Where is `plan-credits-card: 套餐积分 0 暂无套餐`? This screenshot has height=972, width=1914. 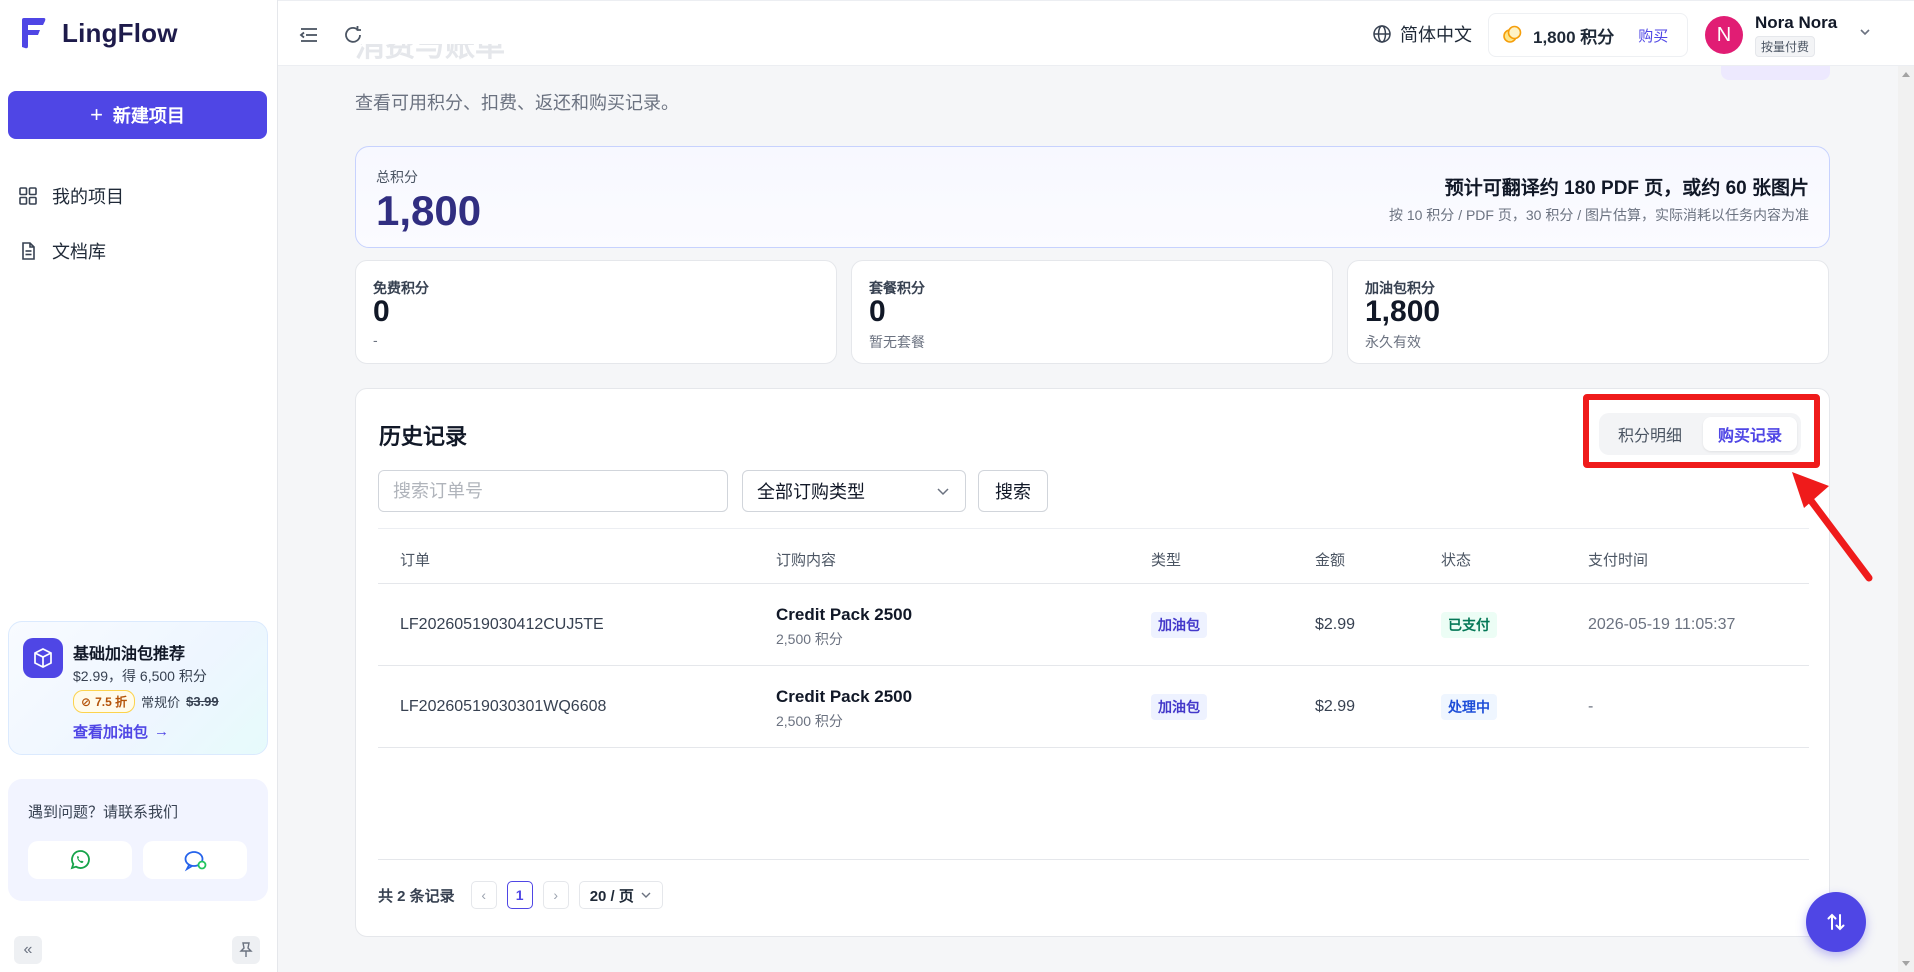 plan-credits-card: 套餐积分 0 暂无套餐 is located at coordinates (1092, 312).